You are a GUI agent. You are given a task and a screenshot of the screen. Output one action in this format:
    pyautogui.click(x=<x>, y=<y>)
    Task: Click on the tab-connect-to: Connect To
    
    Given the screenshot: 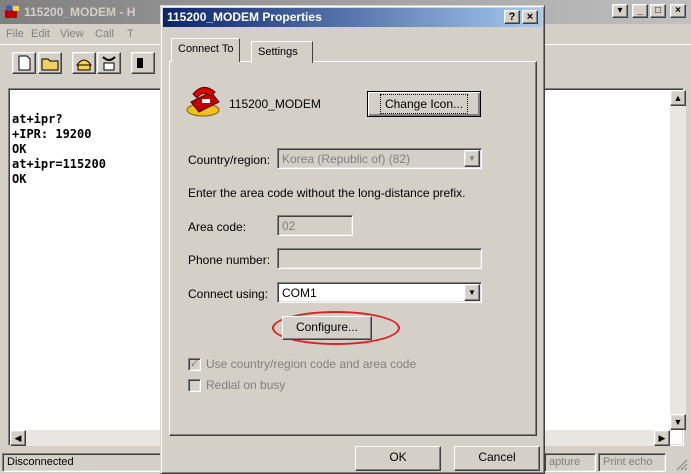 What is the action you would take?
    pyautogui.click(x=206, y=50)
    